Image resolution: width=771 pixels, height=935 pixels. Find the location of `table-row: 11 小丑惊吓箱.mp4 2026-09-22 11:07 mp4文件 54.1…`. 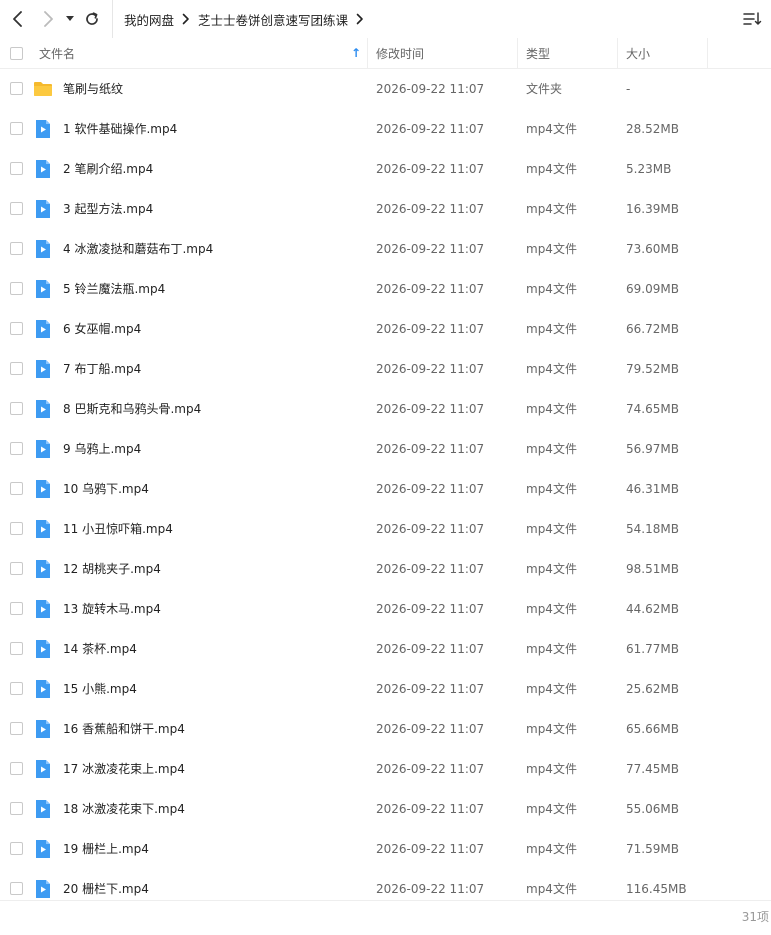

table-row: 11 小丑惊吓箱.mp4 2026-09-22 11:07 mp4文件 54.1… is located at coordinates (385, 529).